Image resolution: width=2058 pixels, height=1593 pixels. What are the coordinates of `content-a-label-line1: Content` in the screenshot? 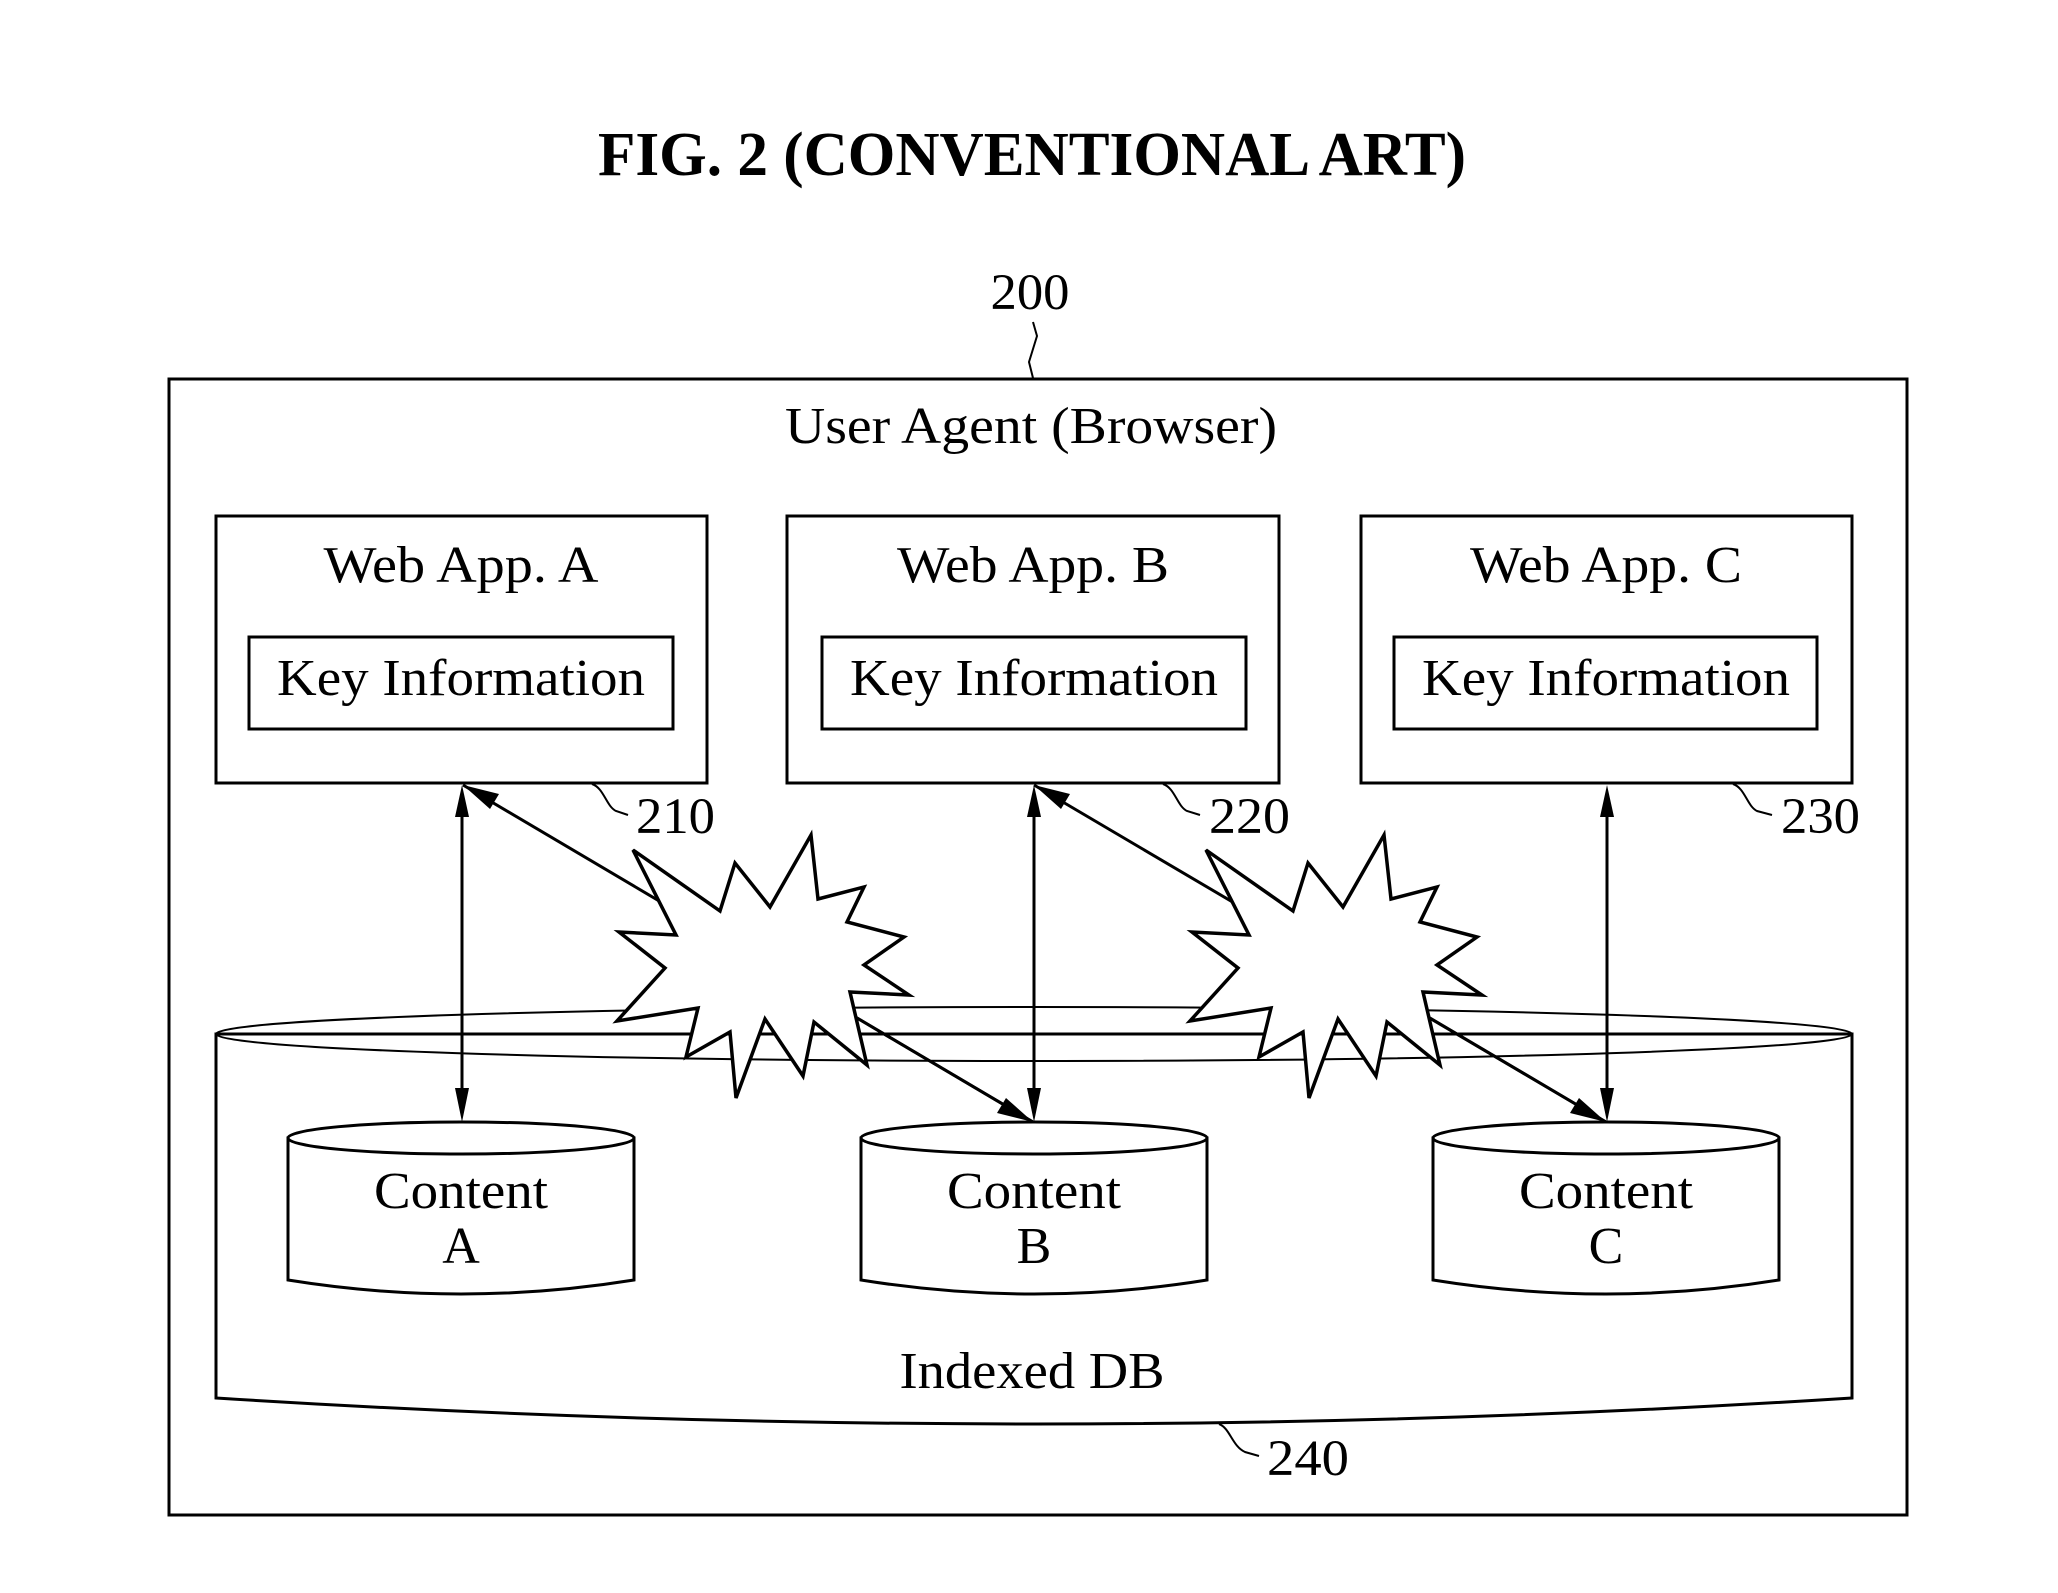 It's located at (461, 1191).